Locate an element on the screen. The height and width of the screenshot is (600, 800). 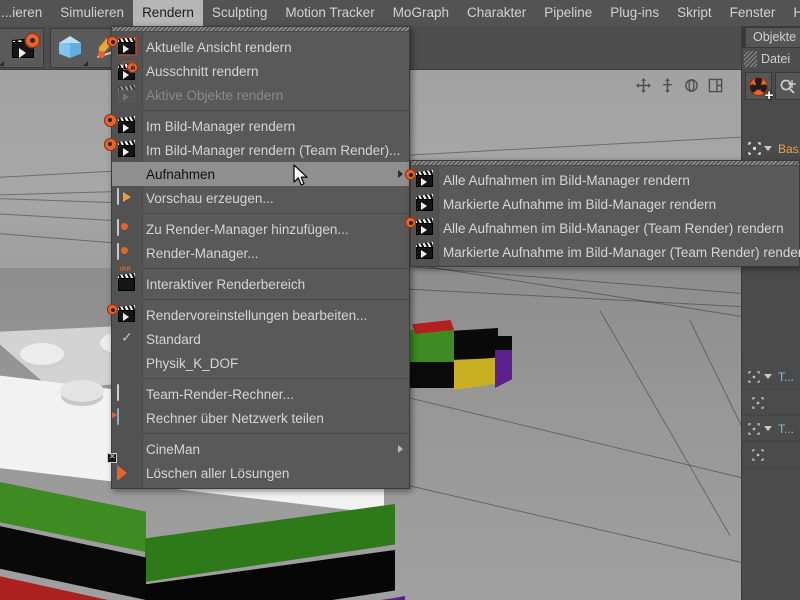
brick-purple is located at coordinates (320, 585).